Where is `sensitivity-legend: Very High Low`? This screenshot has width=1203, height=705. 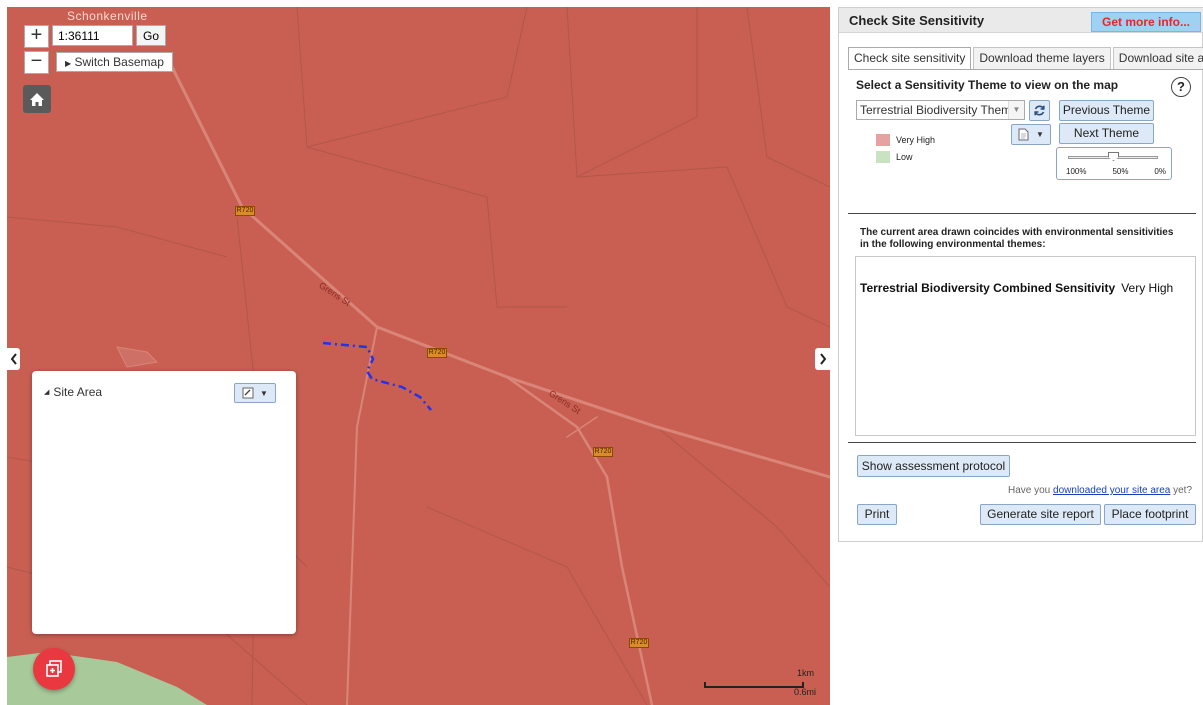 sensitivity-legend: Very High Low is located at coordinates (905, 148).